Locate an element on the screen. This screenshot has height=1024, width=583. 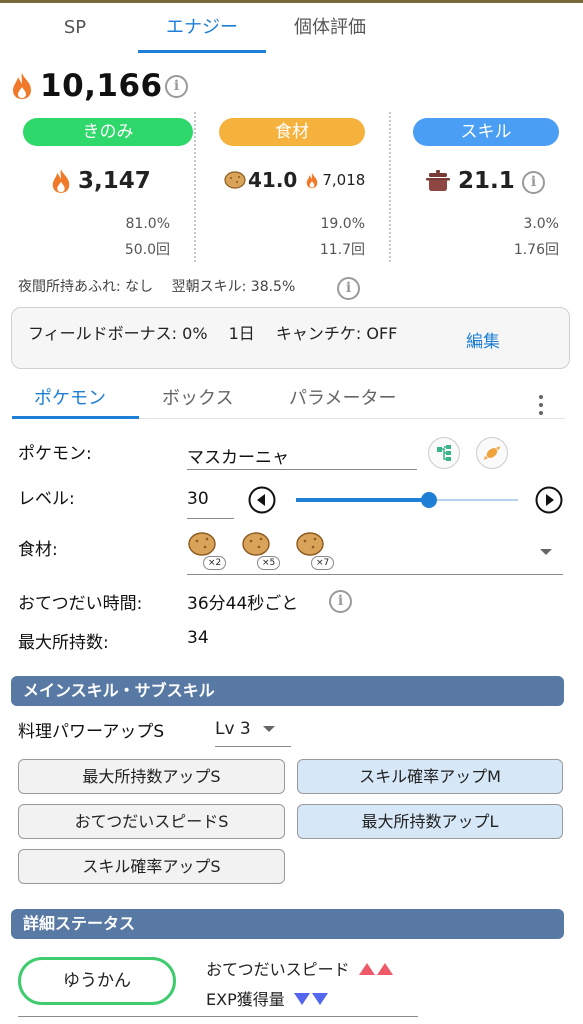
ingredient-energy-value: 7,018 is located at coordinates (344, 180).